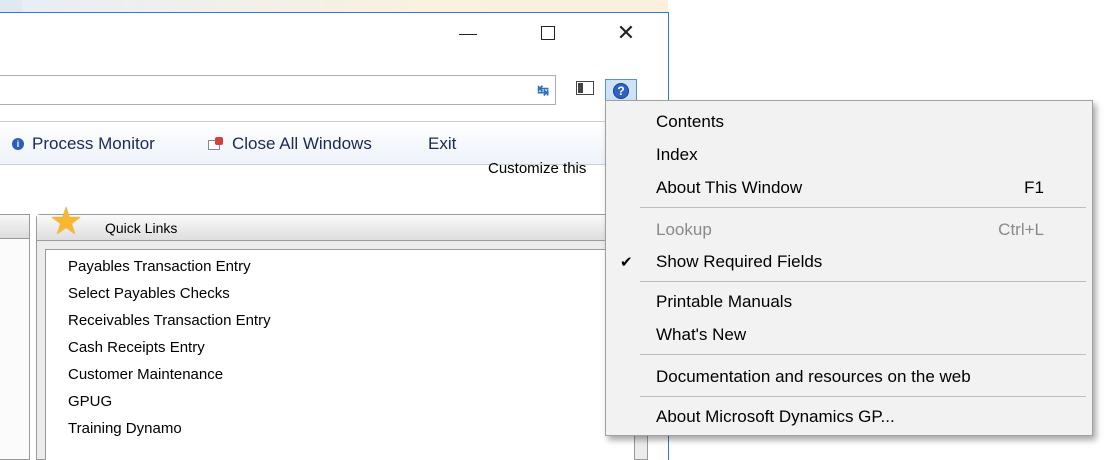 This screenshot has width=1106, height=460. Describe the element at coordinates (626, 33) in the screenshot. I see `close-button: ✕` at that location.